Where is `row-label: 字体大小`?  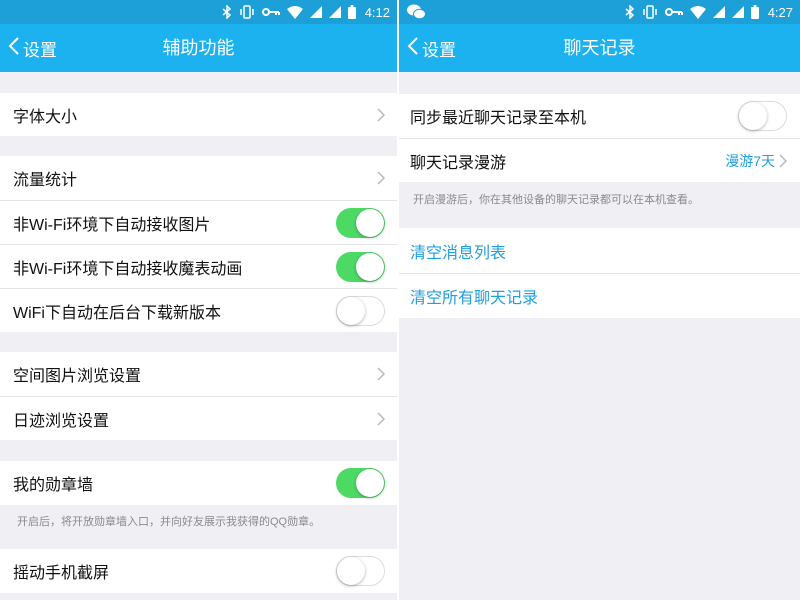
row-label: 字体大小 is located at coordinates (45, 117).